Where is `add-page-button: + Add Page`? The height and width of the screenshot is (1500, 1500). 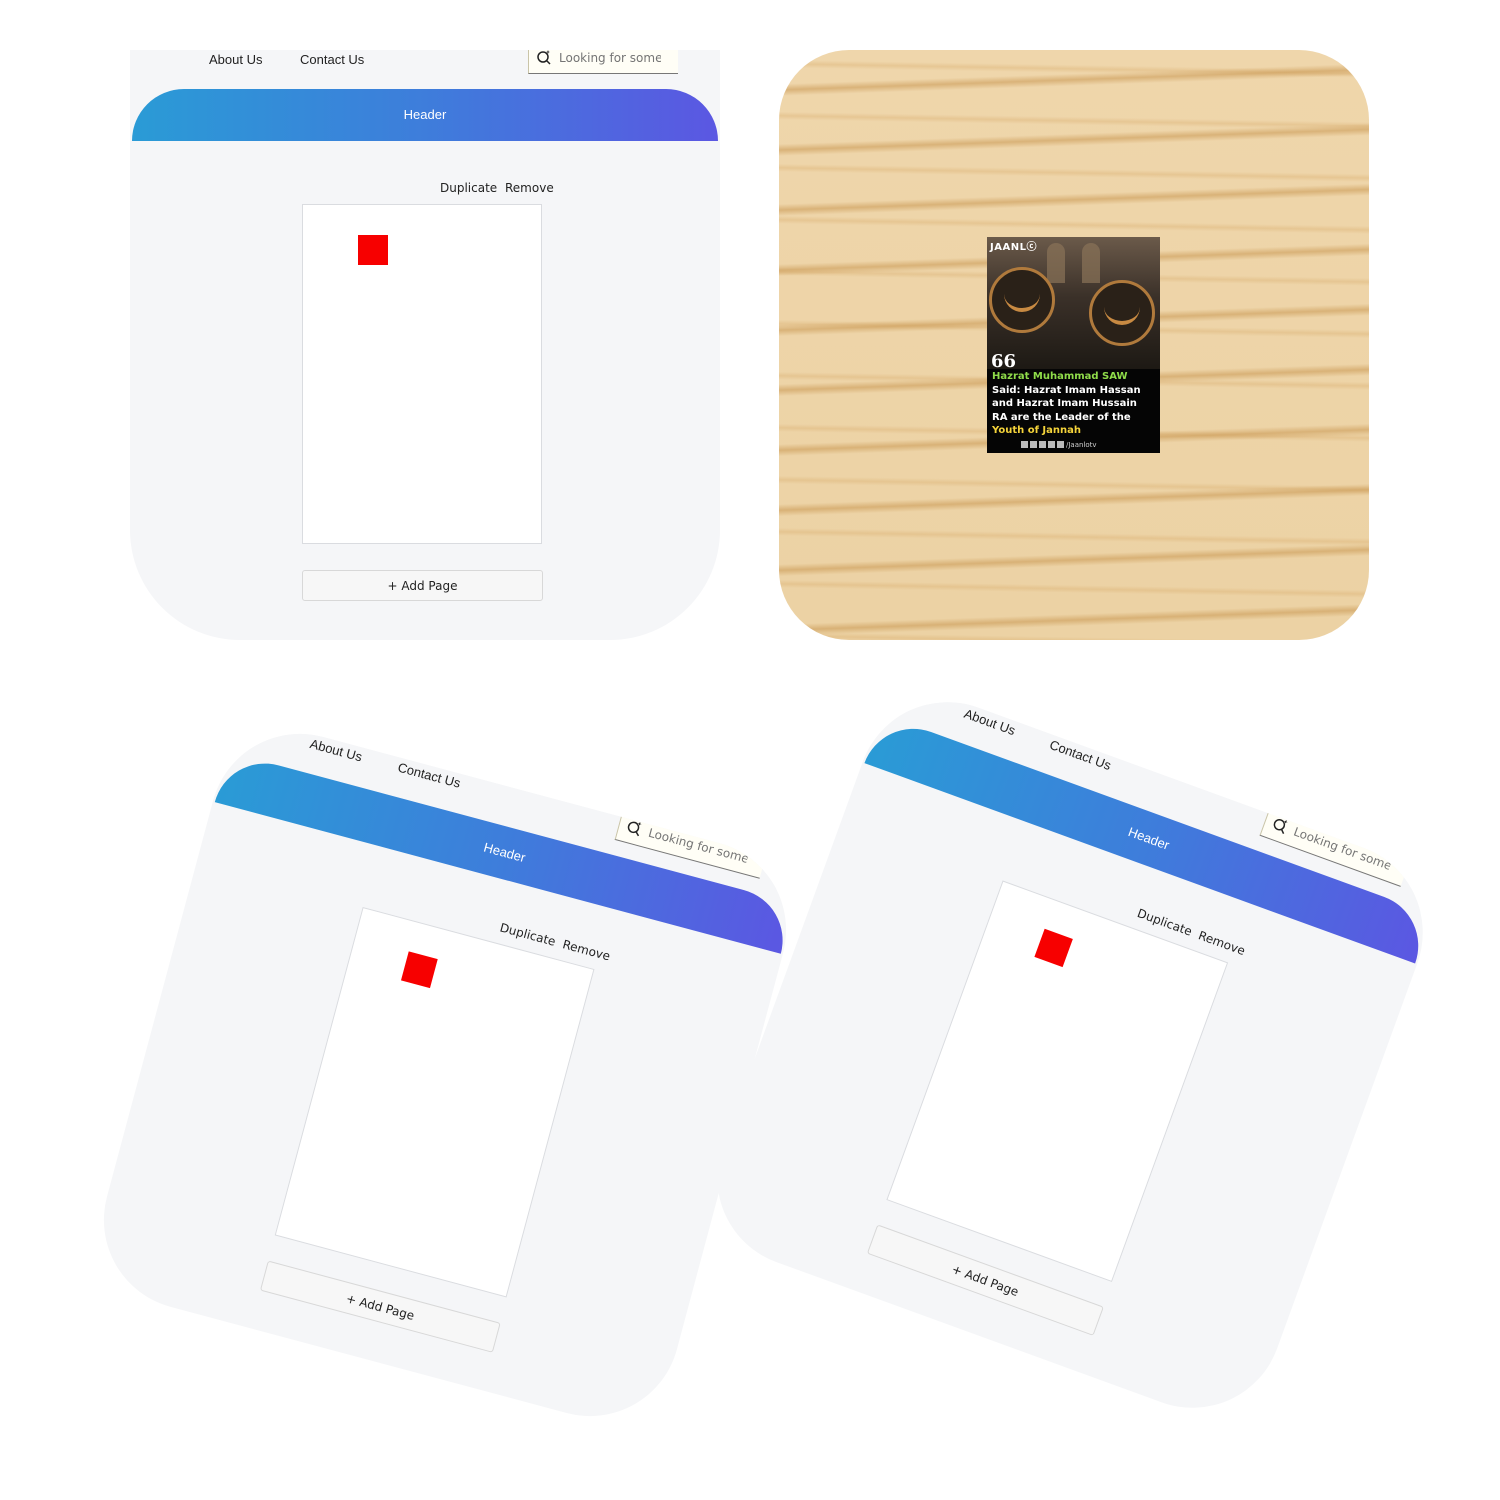
add-page-button: + Add Page is located at coordinates (422, 585).